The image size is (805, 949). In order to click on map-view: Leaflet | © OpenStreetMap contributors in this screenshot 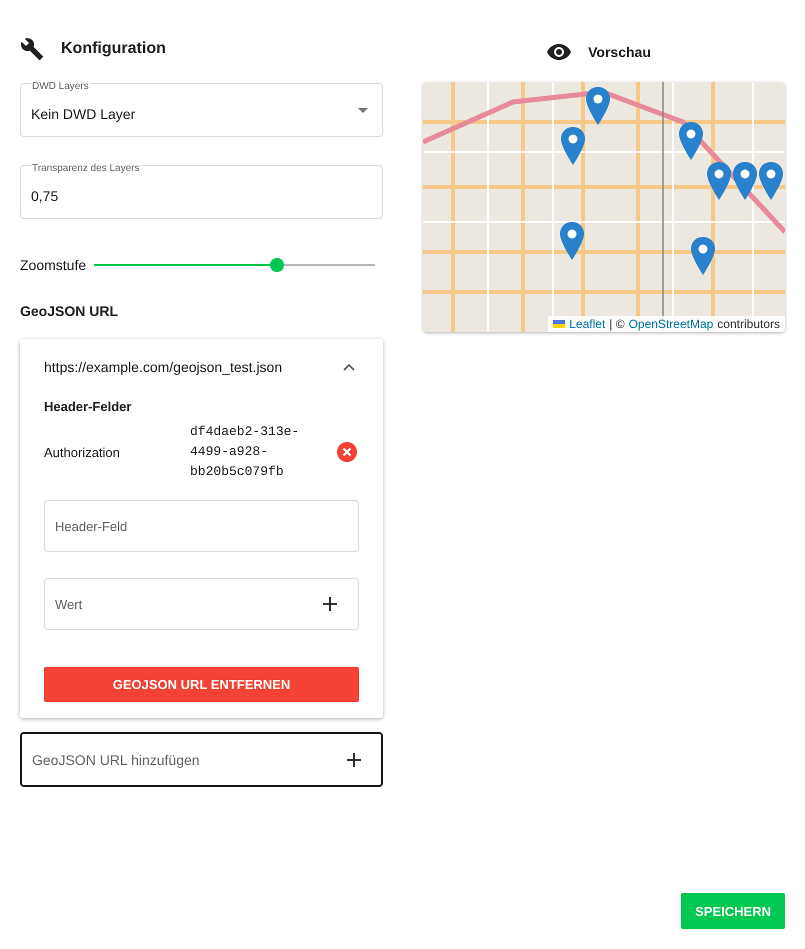, I will do `click(604, 207)`.